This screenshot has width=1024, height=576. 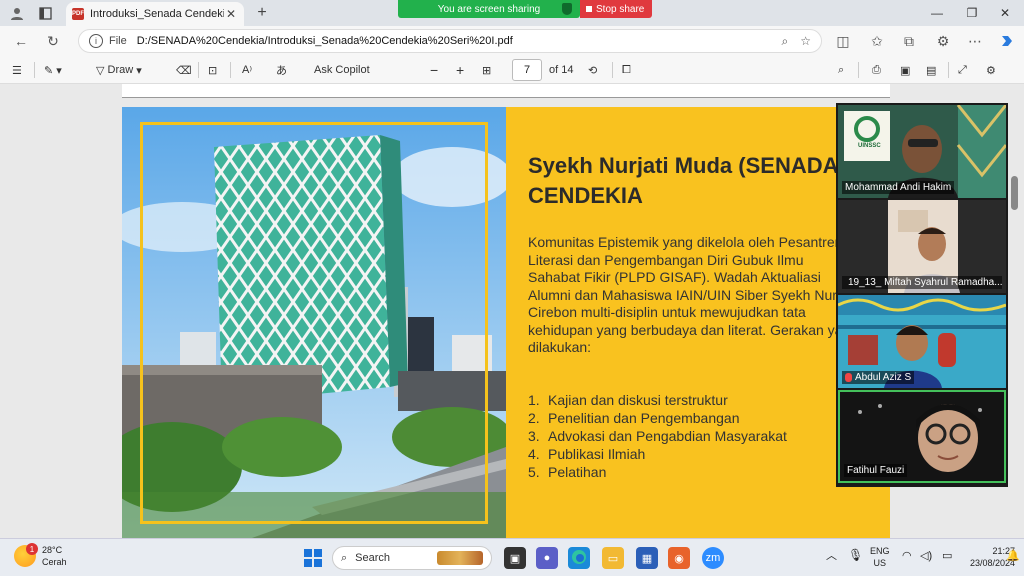 I want to click on read-aloud-icon: A ⁾, so click(x=247, y=70).